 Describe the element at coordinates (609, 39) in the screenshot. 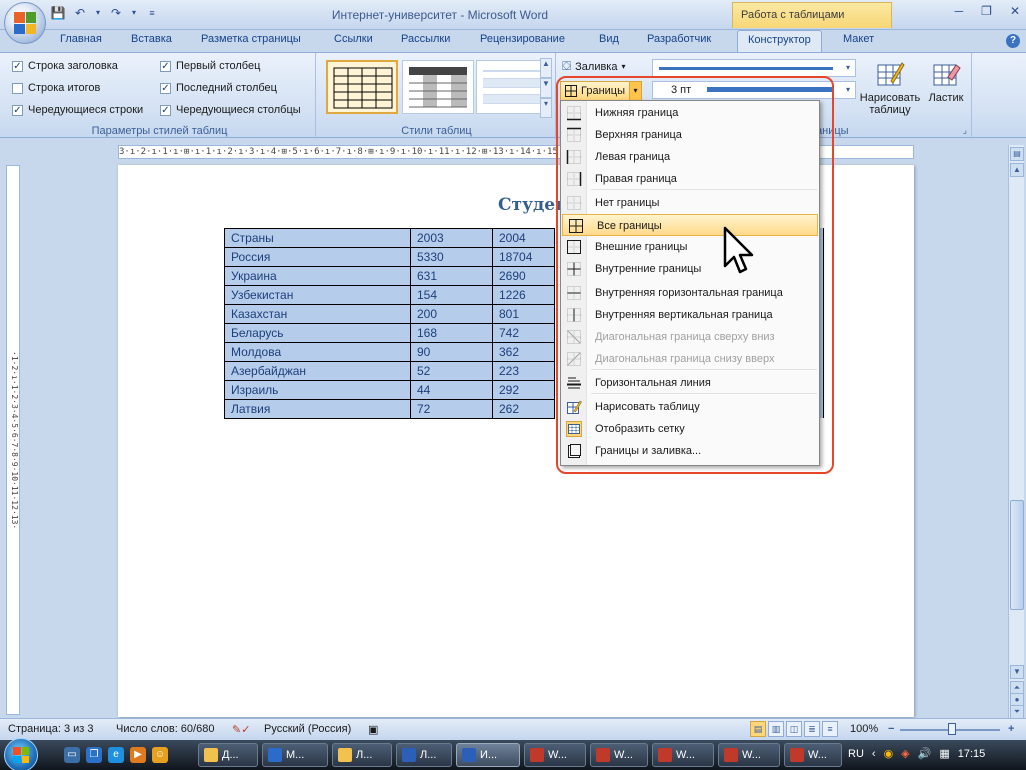

I see `tab-view: Вид` at that location.